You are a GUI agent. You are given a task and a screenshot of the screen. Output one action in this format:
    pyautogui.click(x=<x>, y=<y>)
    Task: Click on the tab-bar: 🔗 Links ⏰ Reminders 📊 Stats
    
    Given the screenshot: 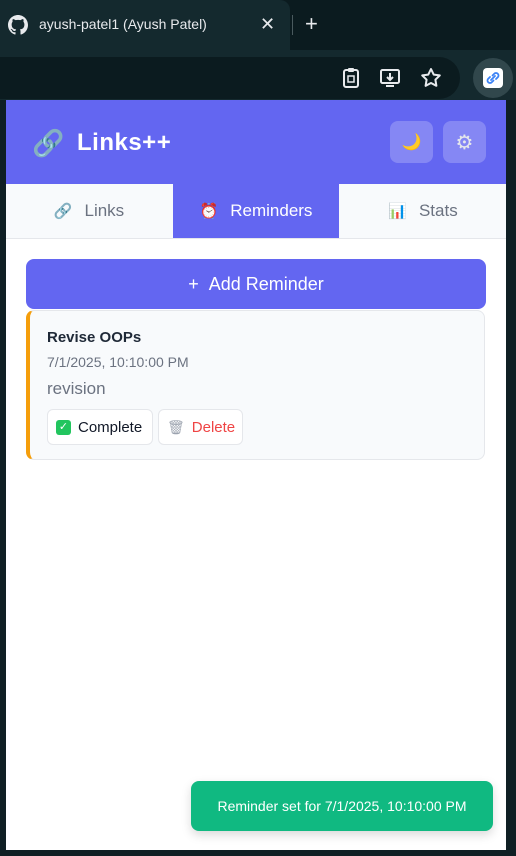 What is the action you would take?
    pyautogui.click(x=256, y=211)
    